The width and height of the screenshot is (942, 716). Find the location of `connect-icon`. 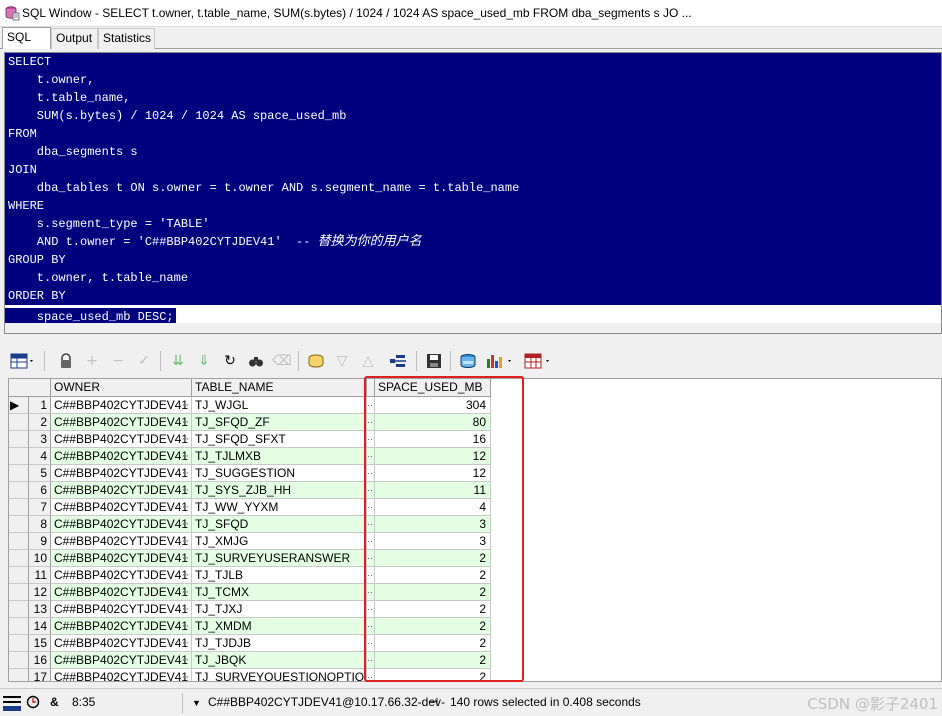

connect-icon is located at coordinates (468, 361).